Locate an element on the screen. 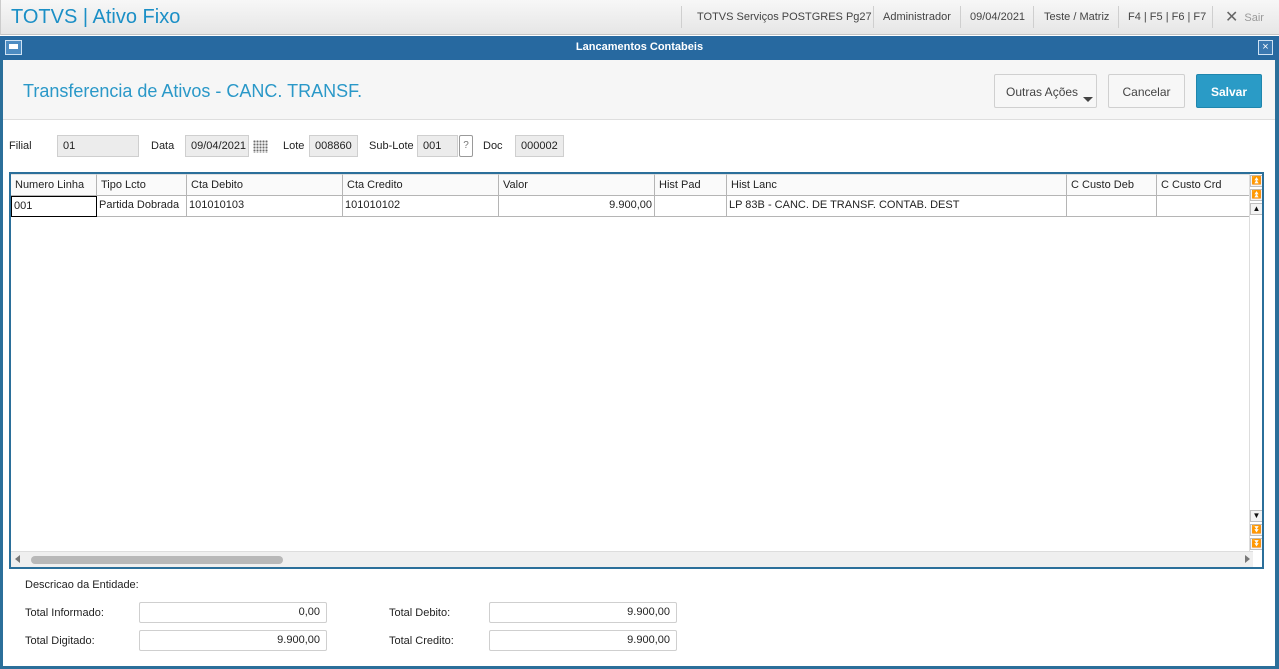 The width and height of the screenshot is (1279, 669). vertical-scrollbar: ⏫ ⏫ ▲ ▼ ⏬ ⏬ is located at coordinates (1255, 363).